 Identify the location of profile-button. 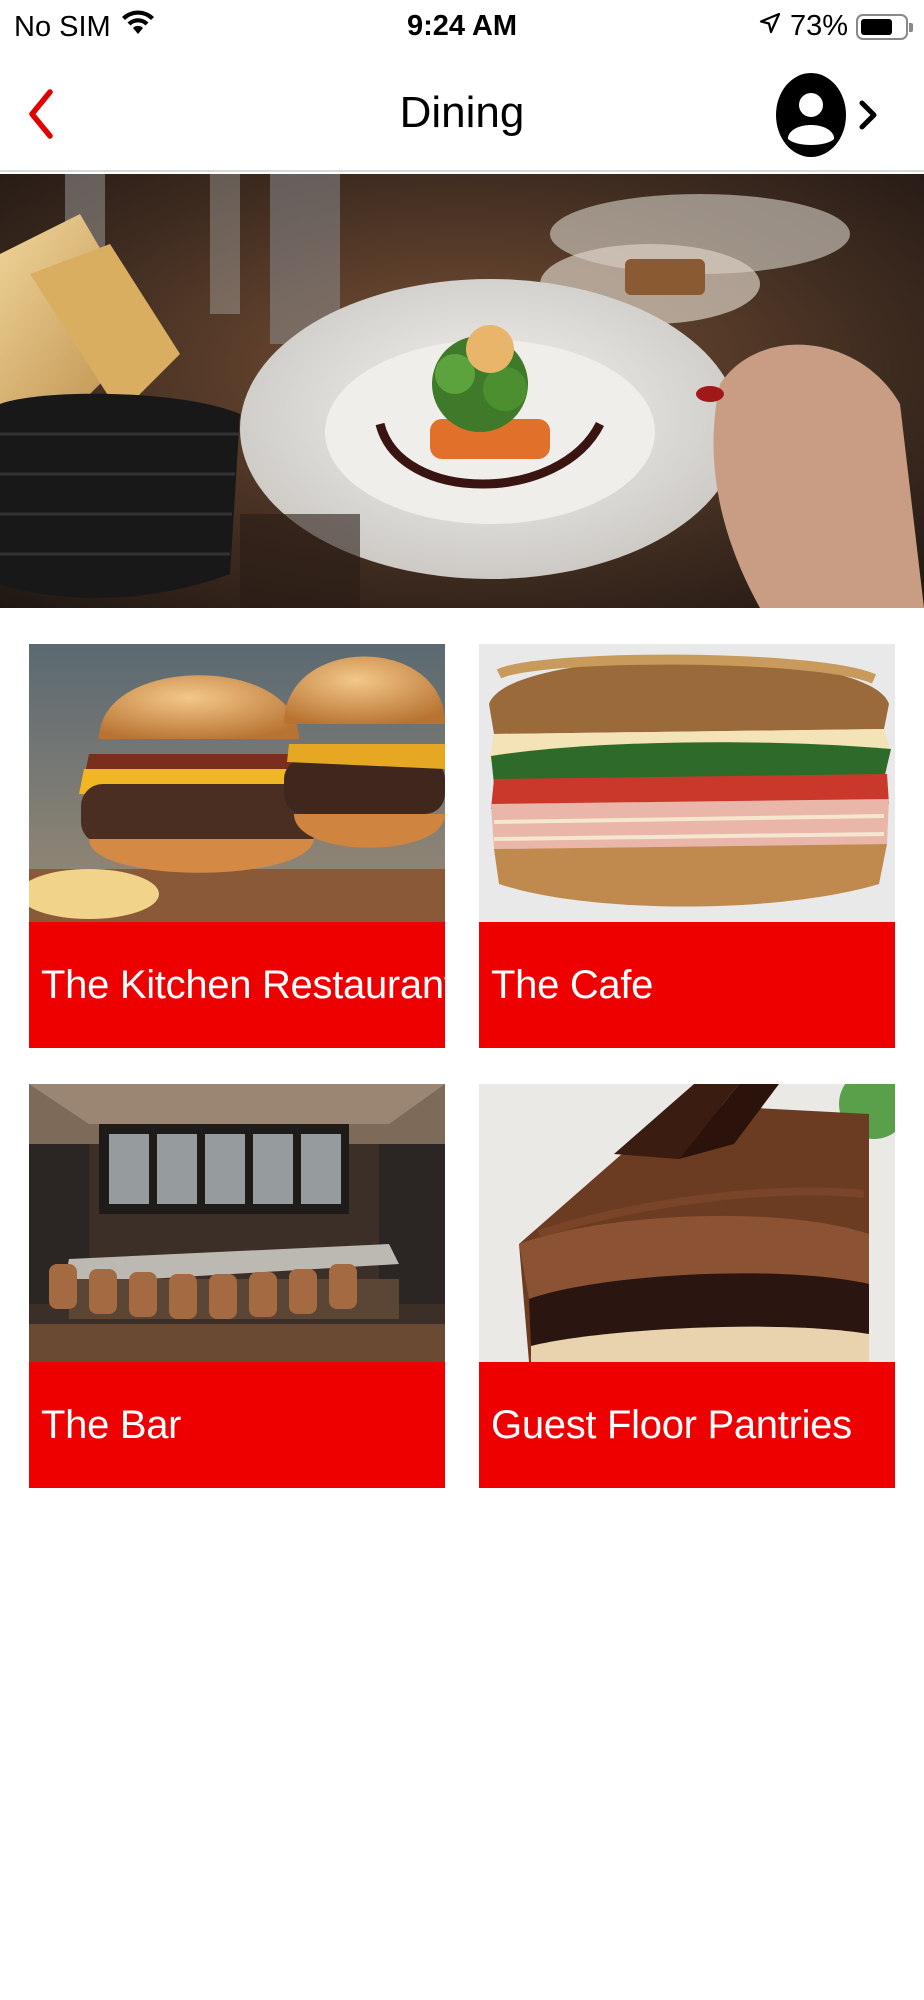
(829, 115).